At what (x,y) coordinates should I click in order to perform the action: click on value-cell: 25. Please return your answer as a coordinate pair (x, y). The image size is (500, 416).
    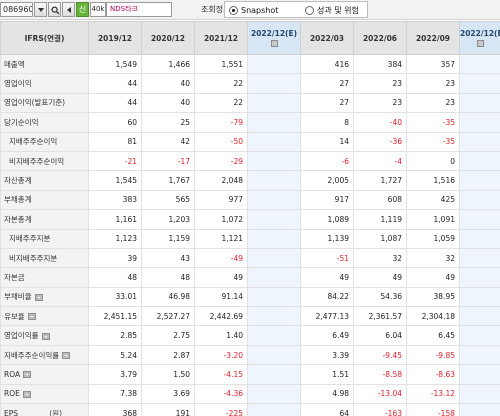
    Looking at the image, I should click on (168, 122).